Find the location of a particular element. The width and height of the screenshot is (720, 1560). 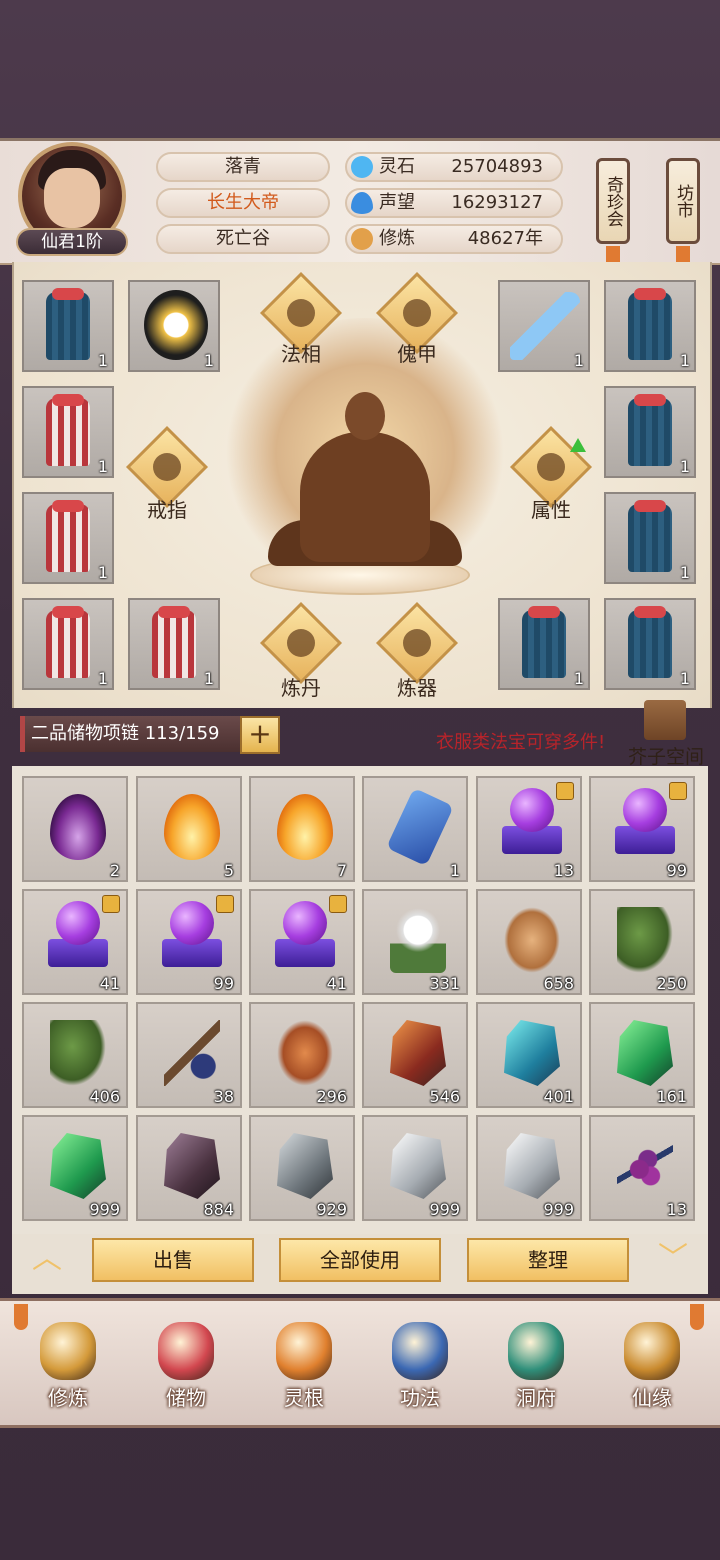

equip-slot-weapon: 1 is located at coordinates (544, 326).